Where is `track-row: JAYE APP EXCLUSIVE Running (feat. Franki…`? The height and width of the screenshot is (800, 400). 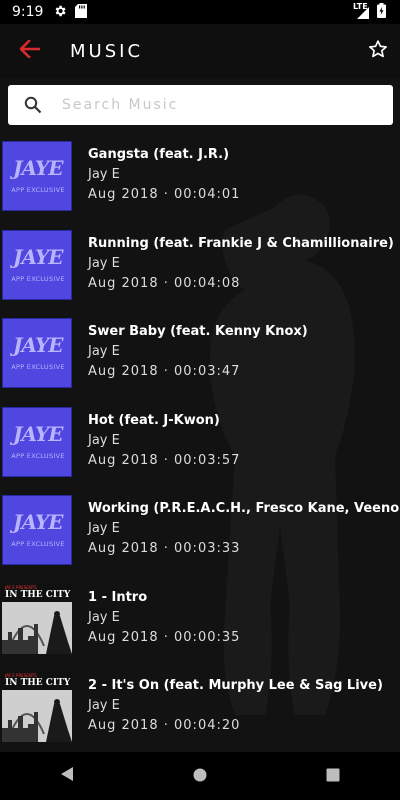 track-row: JAYE APP EXCLUSIVE Running (feat. Franki… is located at coordinates (200, 270).